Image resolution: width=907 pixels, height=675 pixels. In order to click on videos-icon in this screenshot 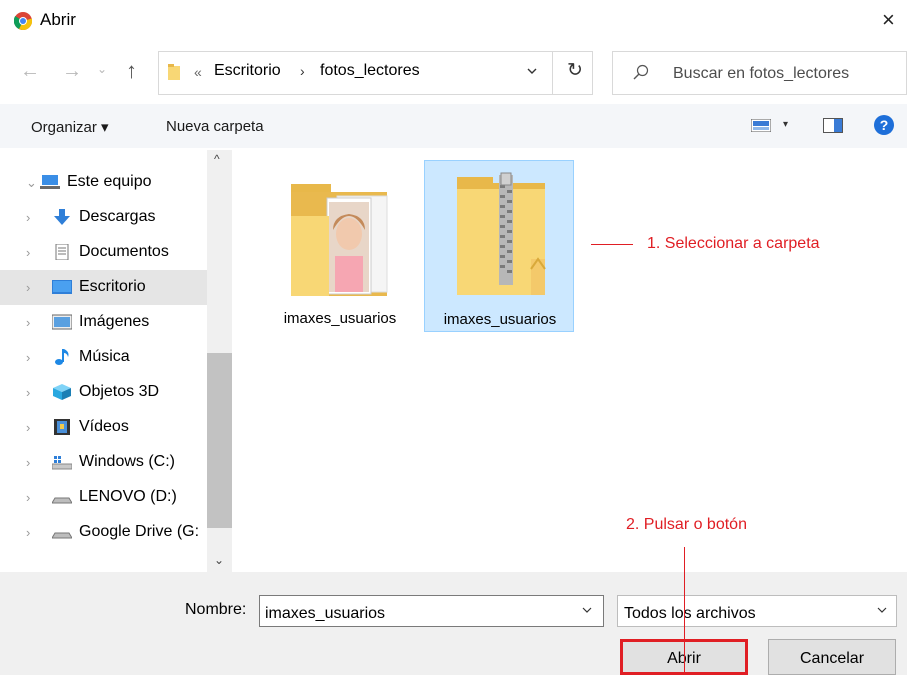, I will do `click(62, 427)`.